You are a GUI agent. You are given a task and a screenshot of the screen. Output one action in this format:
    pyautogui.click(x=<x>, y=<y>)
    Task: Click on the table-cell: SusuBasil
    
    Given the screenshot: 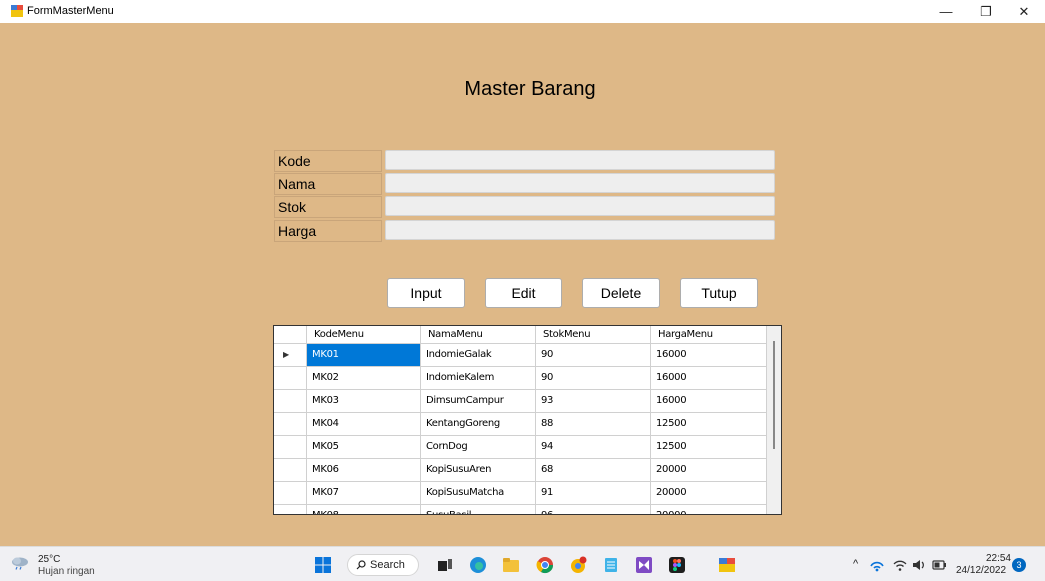 What is the action you would take?
    pyautogui.click(x=478, y=509)
    